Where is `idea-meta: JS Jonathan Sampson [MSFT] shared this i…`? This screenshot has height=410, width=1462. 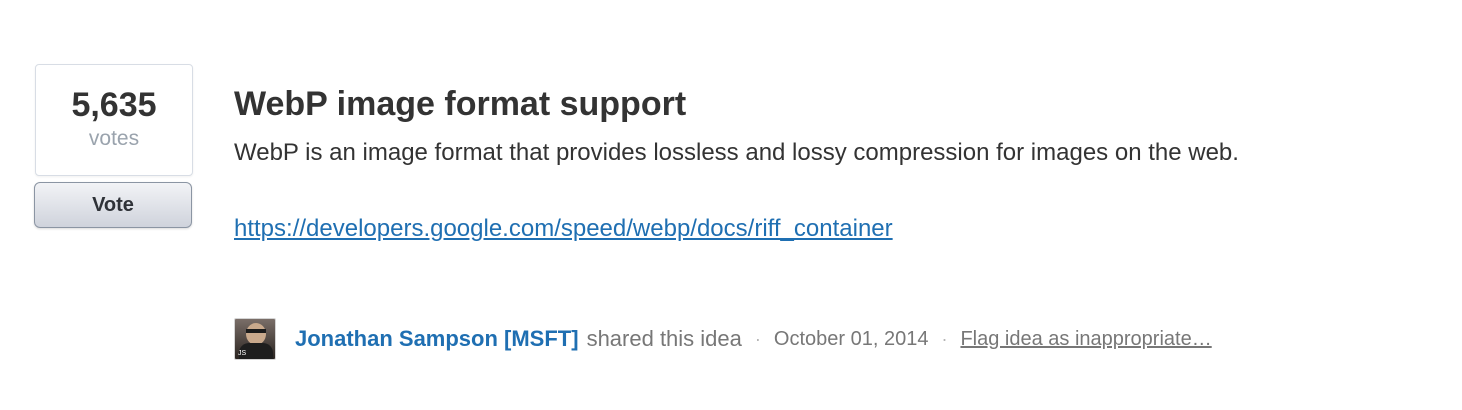 idea-meta: JS Jonathan Sampson [MSFT] shared this i… is located at coordinates (723, 339).